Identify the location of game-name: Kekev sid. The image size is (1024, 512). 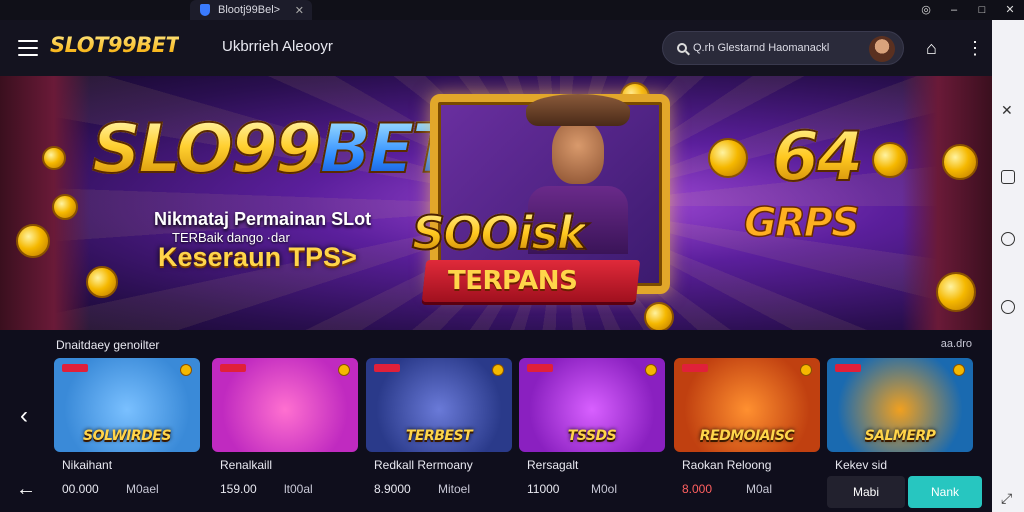
(861, 465).